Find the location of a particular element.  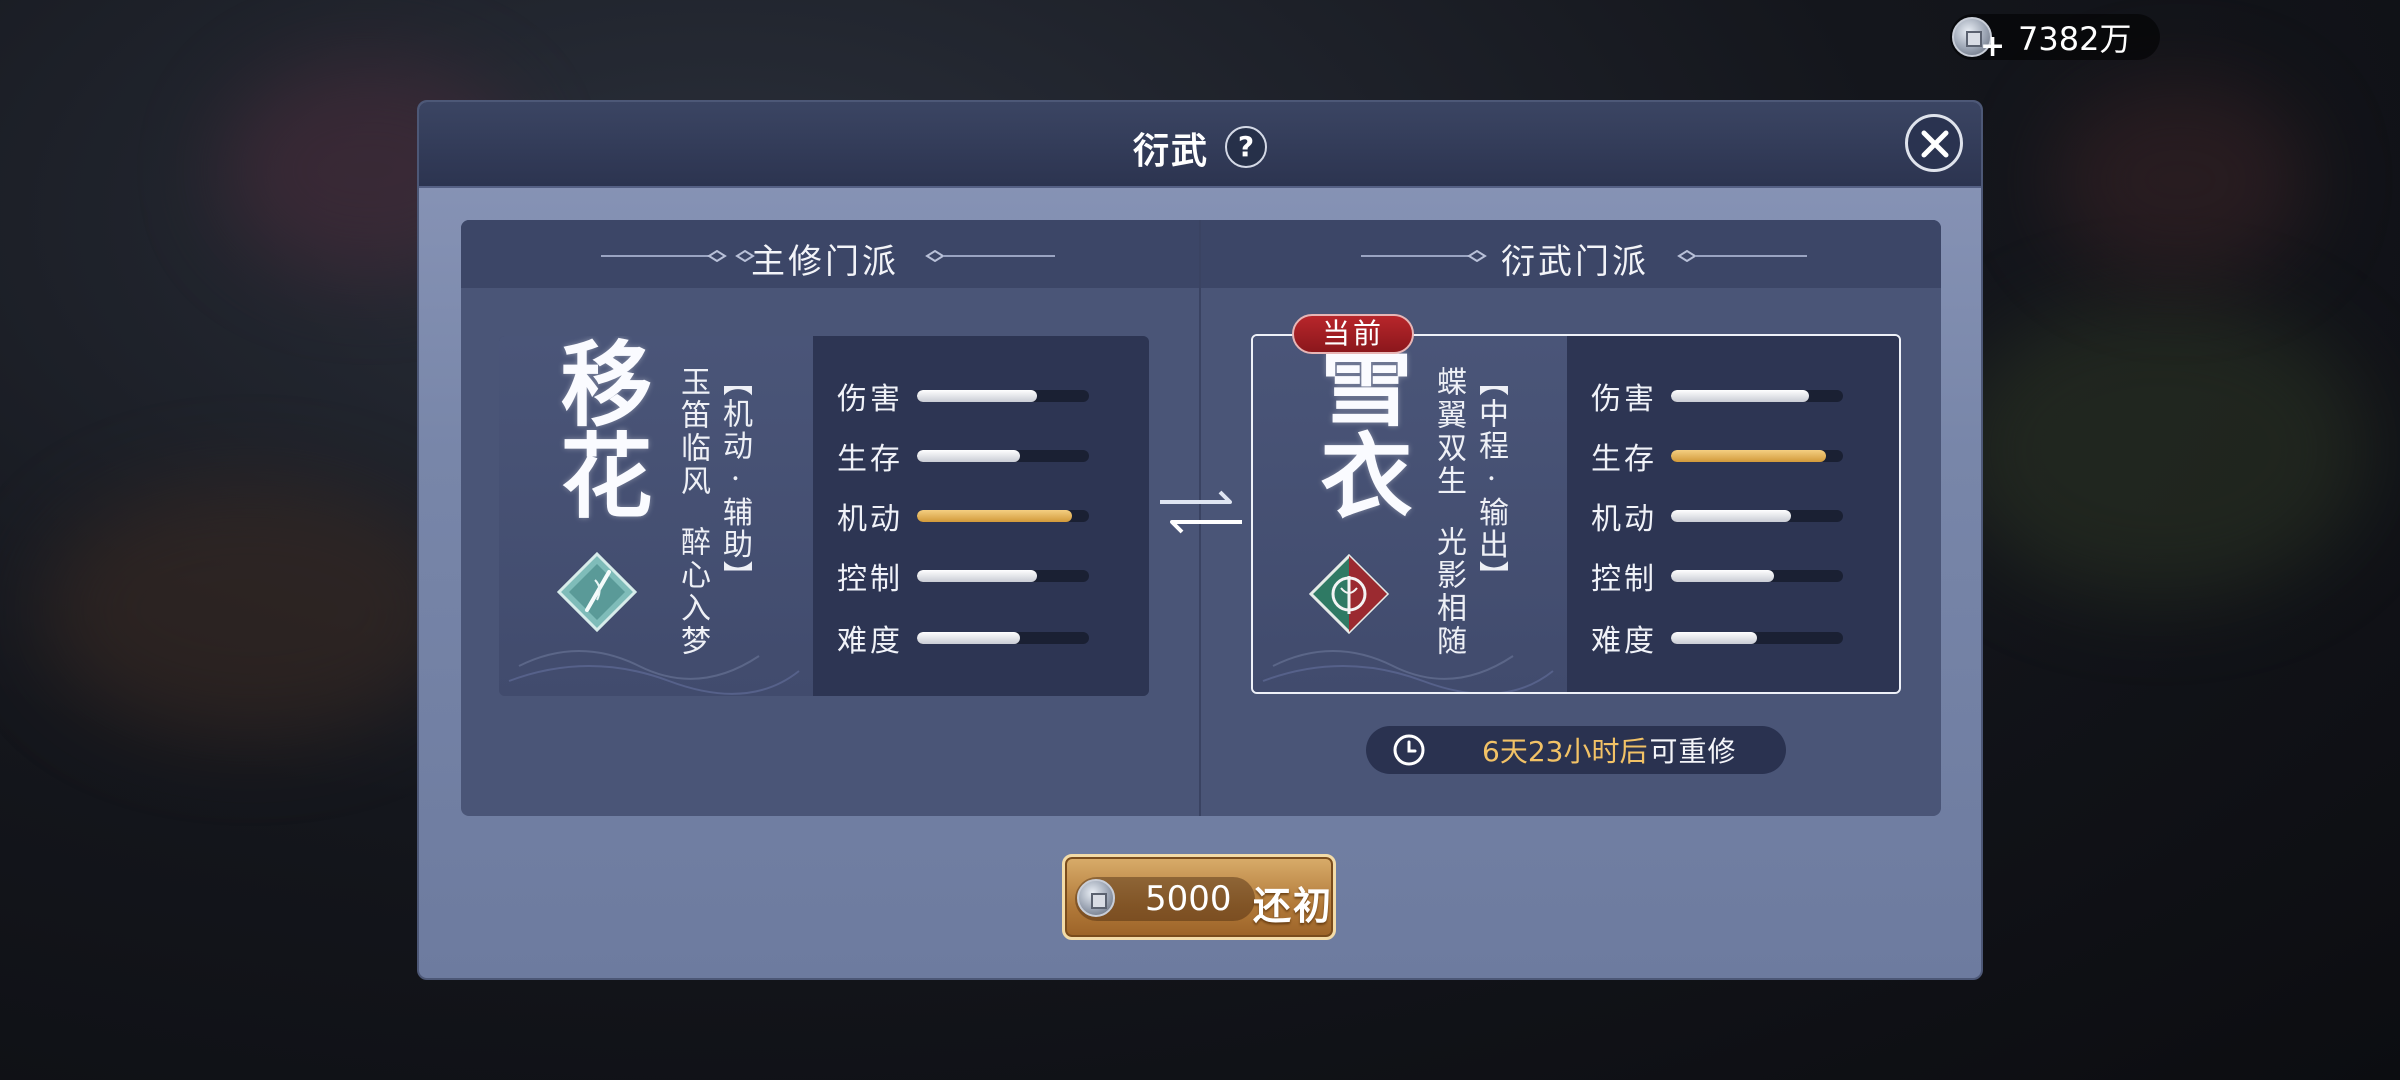

help-button: ? is located at coordinates (1246, 147).